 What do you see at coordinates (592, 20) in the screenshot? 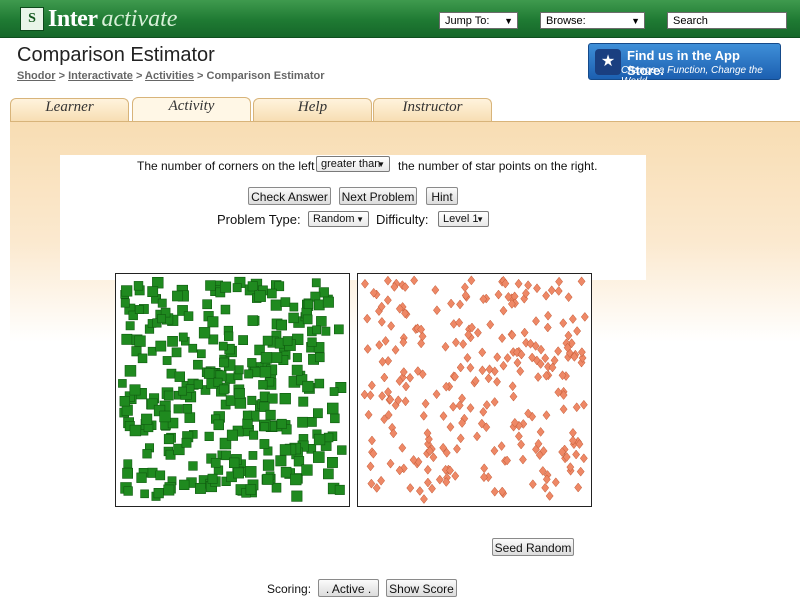
I see `browse-select: Browse: ▼` at bounding box center [592, 20].